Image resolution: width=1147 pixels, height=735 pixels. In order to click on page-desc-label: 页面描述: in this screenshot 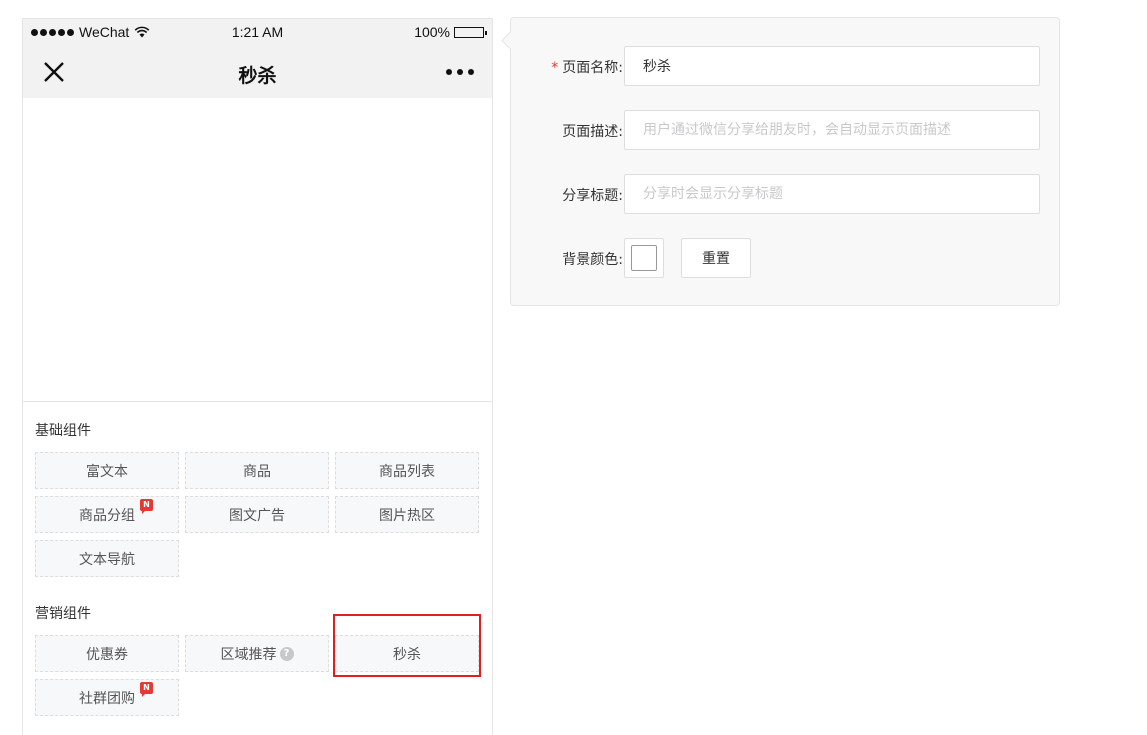, I will do `click(592, 132)`.